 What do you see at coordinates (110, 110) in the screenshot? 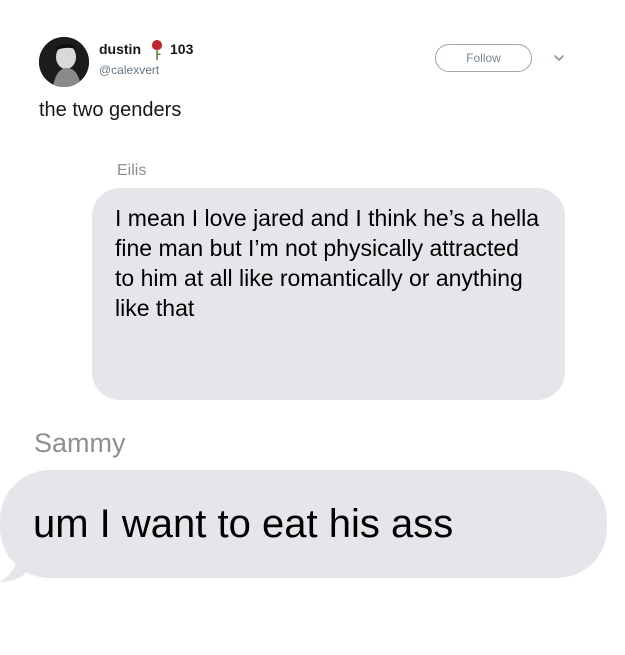
I see `tweet-text: the two genders` at bounding box center [110, 110].